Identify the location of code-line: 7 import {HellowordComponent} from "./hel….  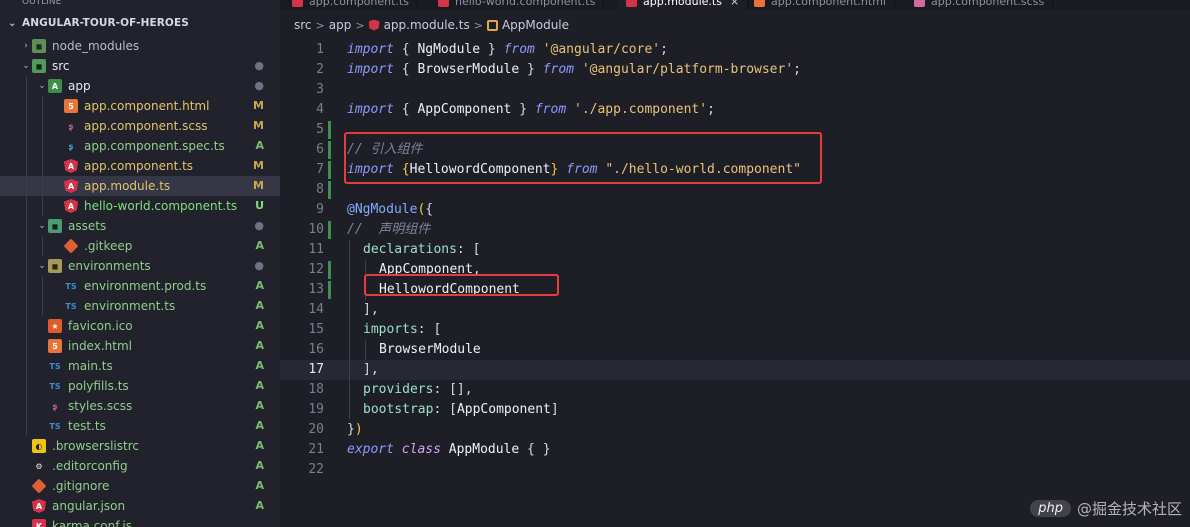
(735, 170).